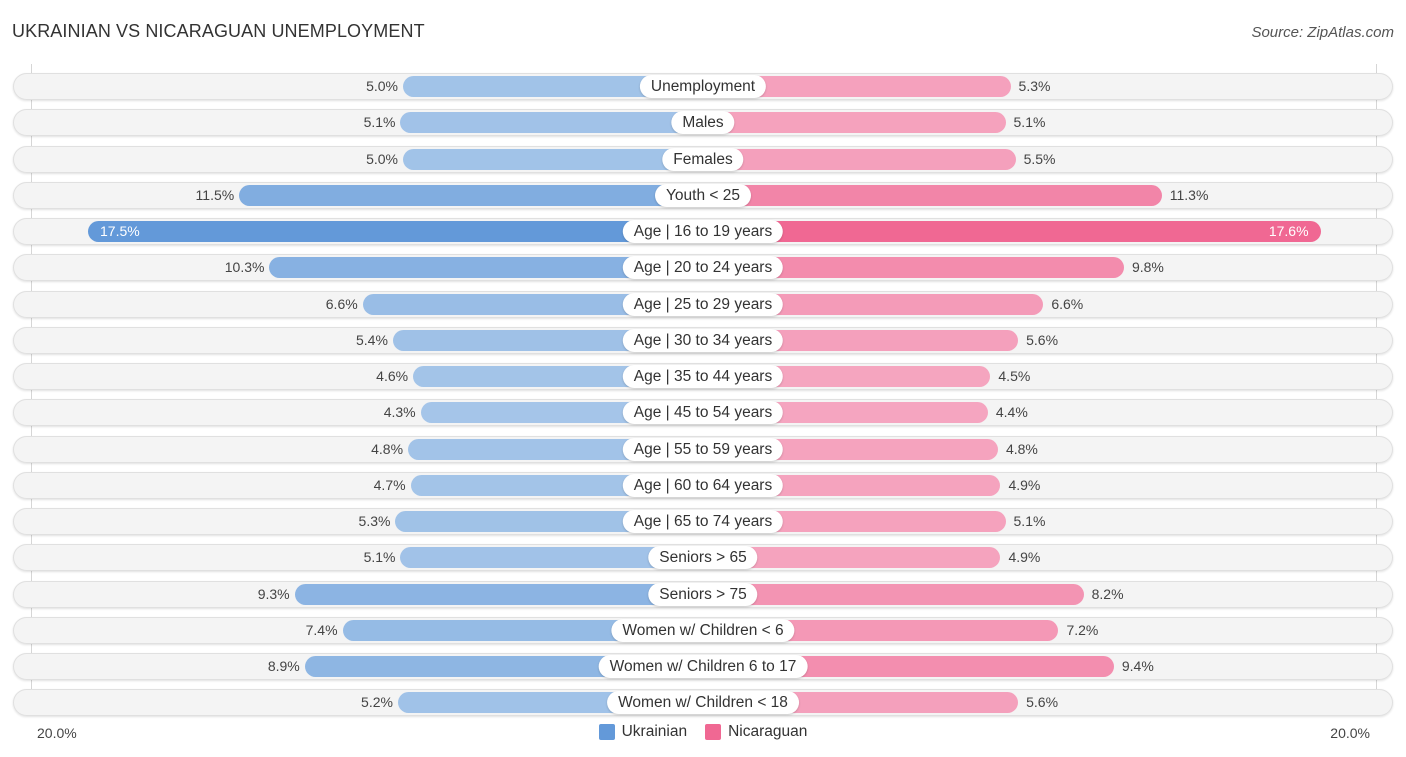 The height and width of the screenshot is (757, 1406). Describe the element at coordinates (218, 31) in the screenshot. I see `chart-title: UKRAINIAN VS NICARAGUAN UNEMPLOYMENT` at that location.